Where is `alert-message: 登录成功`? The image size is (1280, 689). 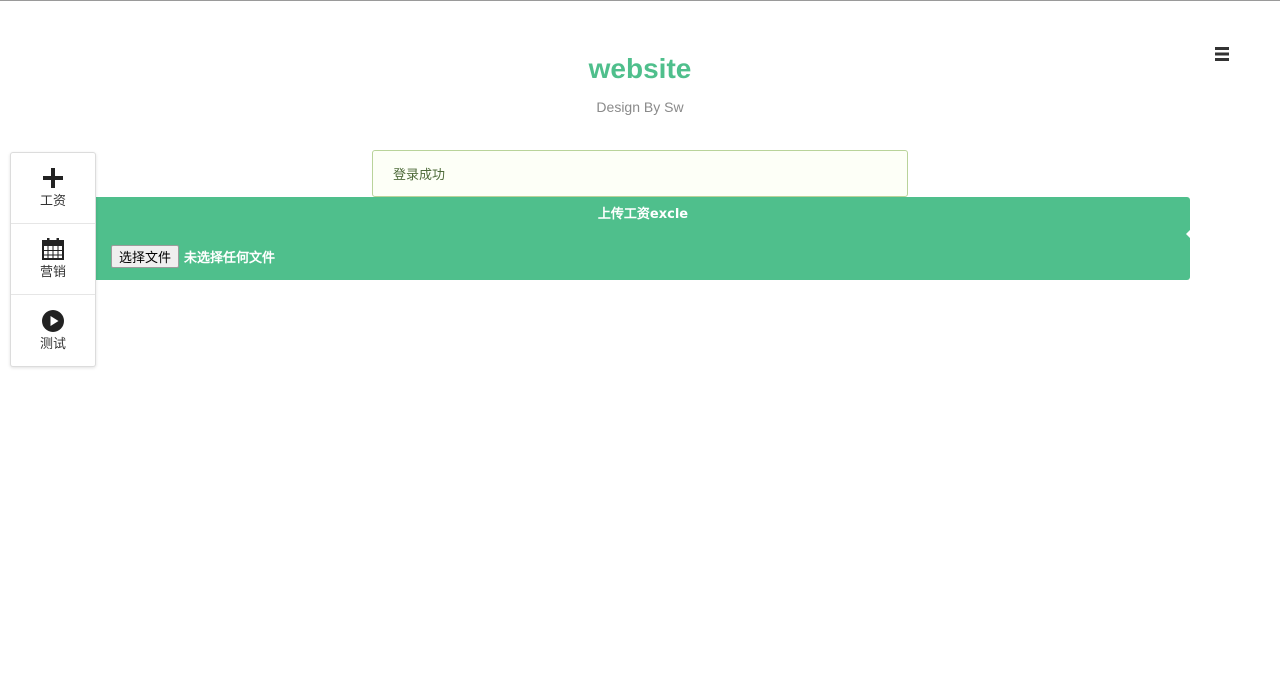 alert-message: 登录成功 is located at coordinates (419, 175).